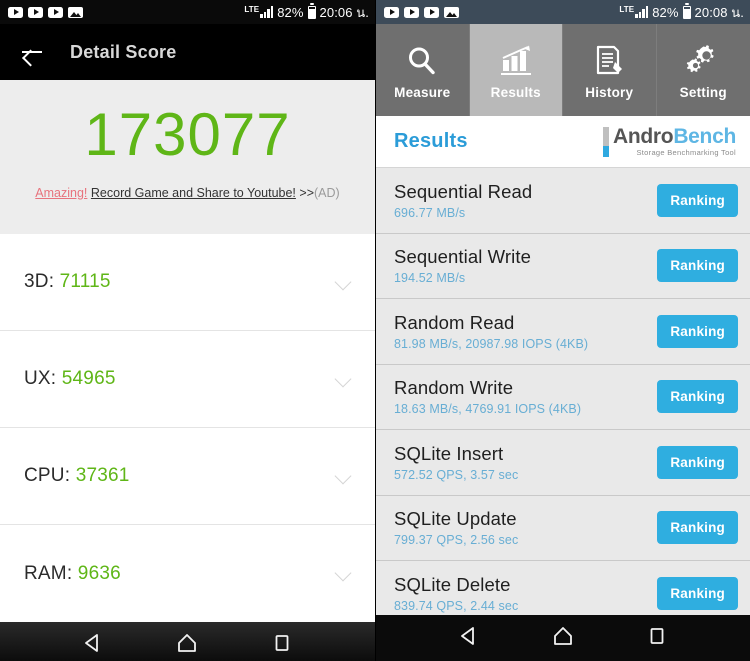  I want to click on score-row-3d: 3D: 71115, so click(187, 282).